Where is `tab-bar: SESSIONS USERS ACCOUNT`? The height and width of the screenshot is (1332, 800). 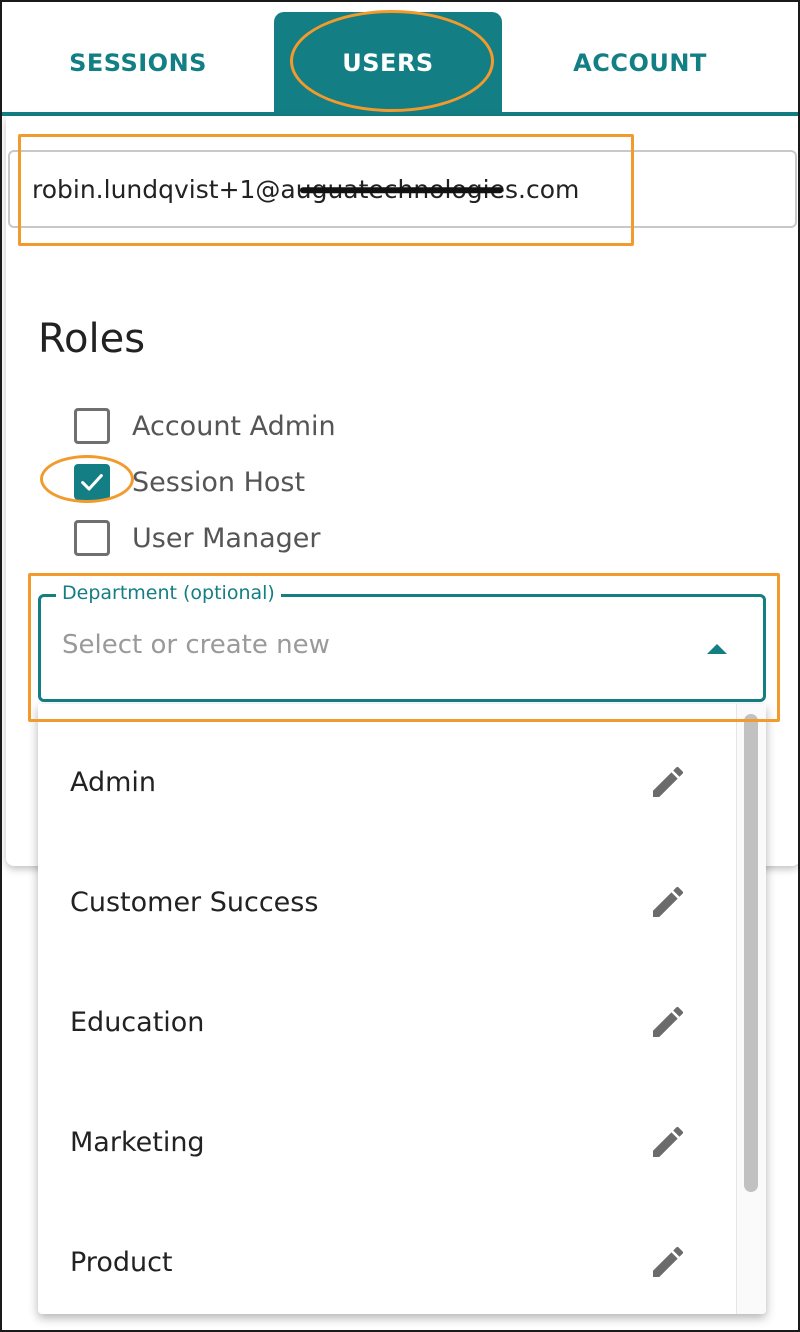
tab-bar: SESSIONS USERS ACCOUNT is located at coordinates (400, 59).